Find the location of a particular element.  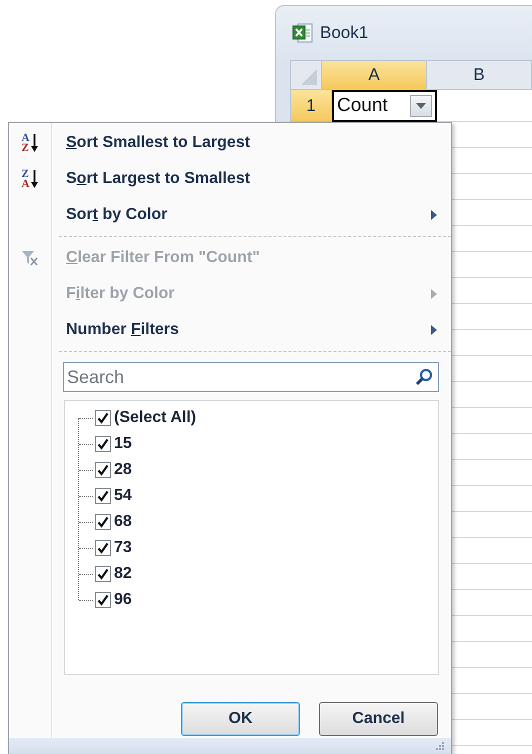

filter-value: 15 is located at coordinates (123, 444).